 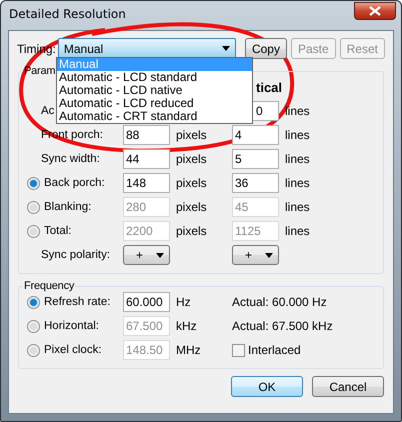 I want to click on input-field: 36, so click(x=255, y=183).